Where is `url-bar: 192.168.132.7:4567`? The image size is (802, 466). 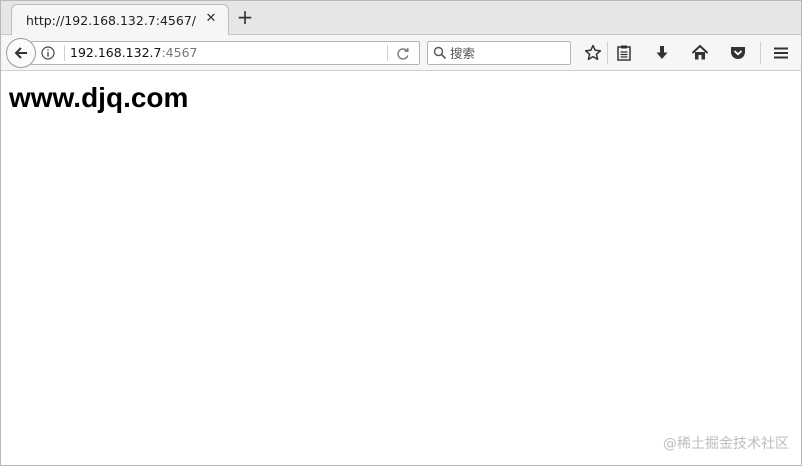 url-bar: 192.168.132.7:4567 is located at coordinates (225, 53).